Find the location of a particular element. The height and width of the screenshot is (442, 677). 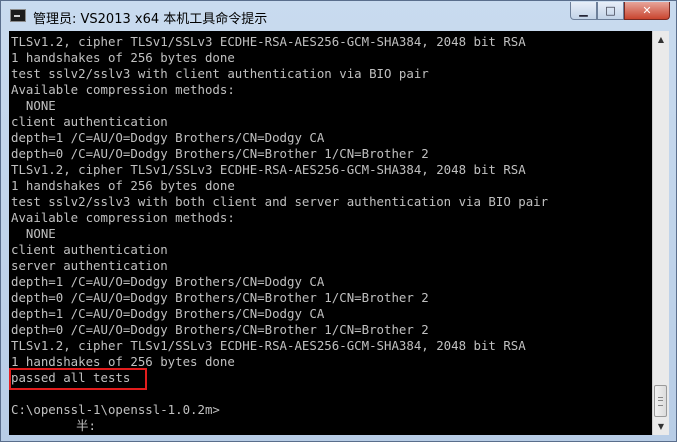

minimize-button: ▁ is located at coordinates (583, 11).